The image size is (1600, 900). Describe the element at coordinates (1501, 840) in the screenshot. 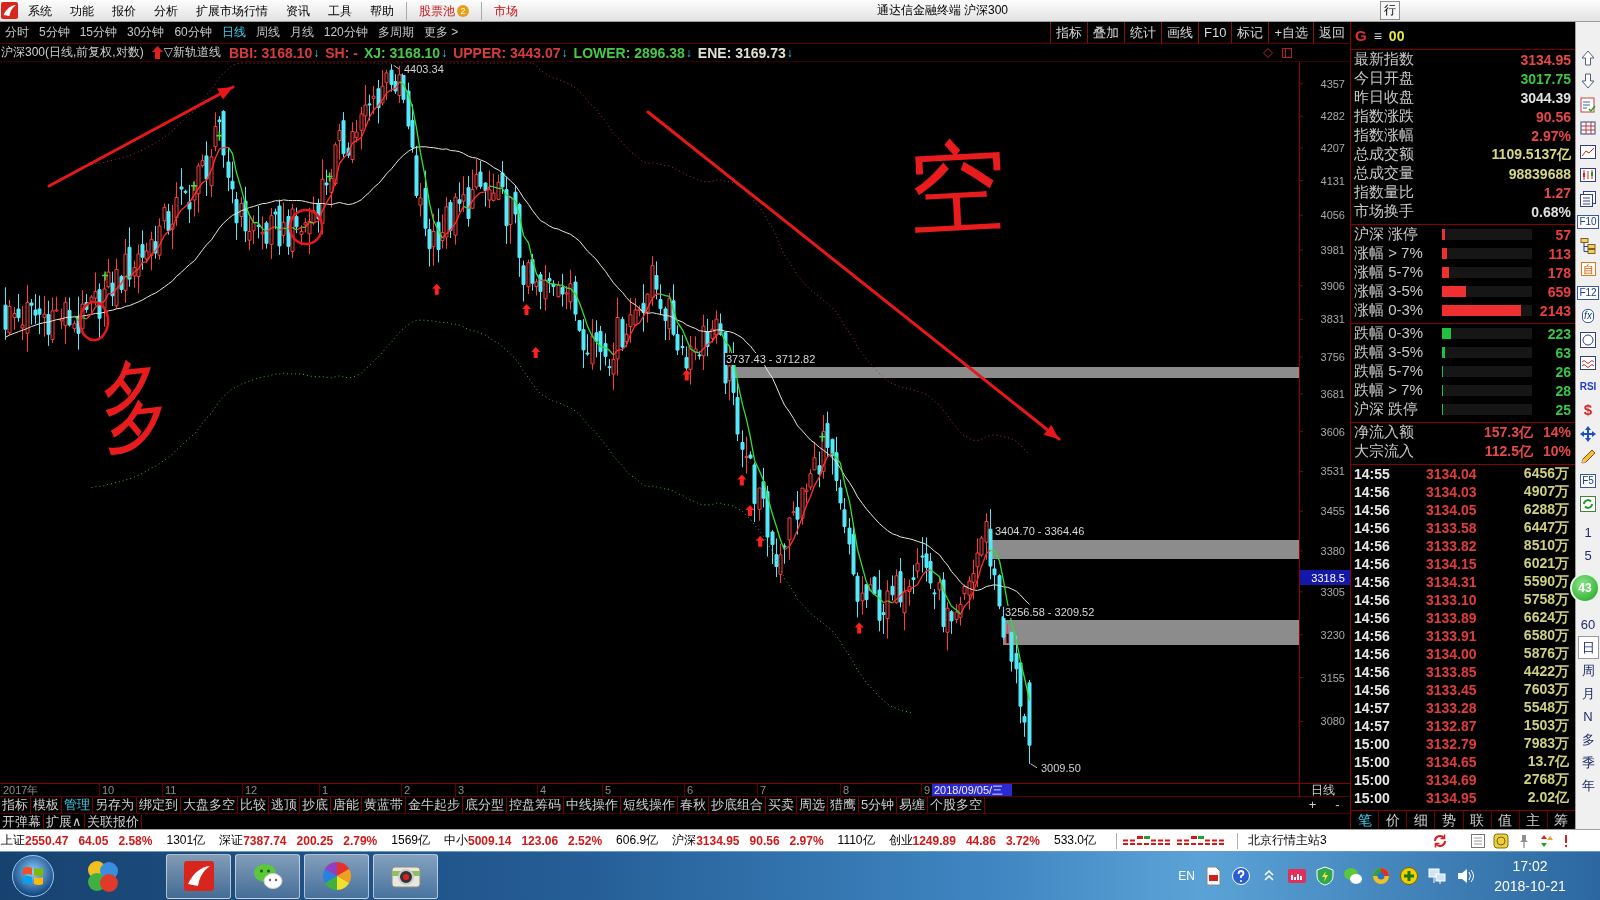

I see `coin-icon` at that location.